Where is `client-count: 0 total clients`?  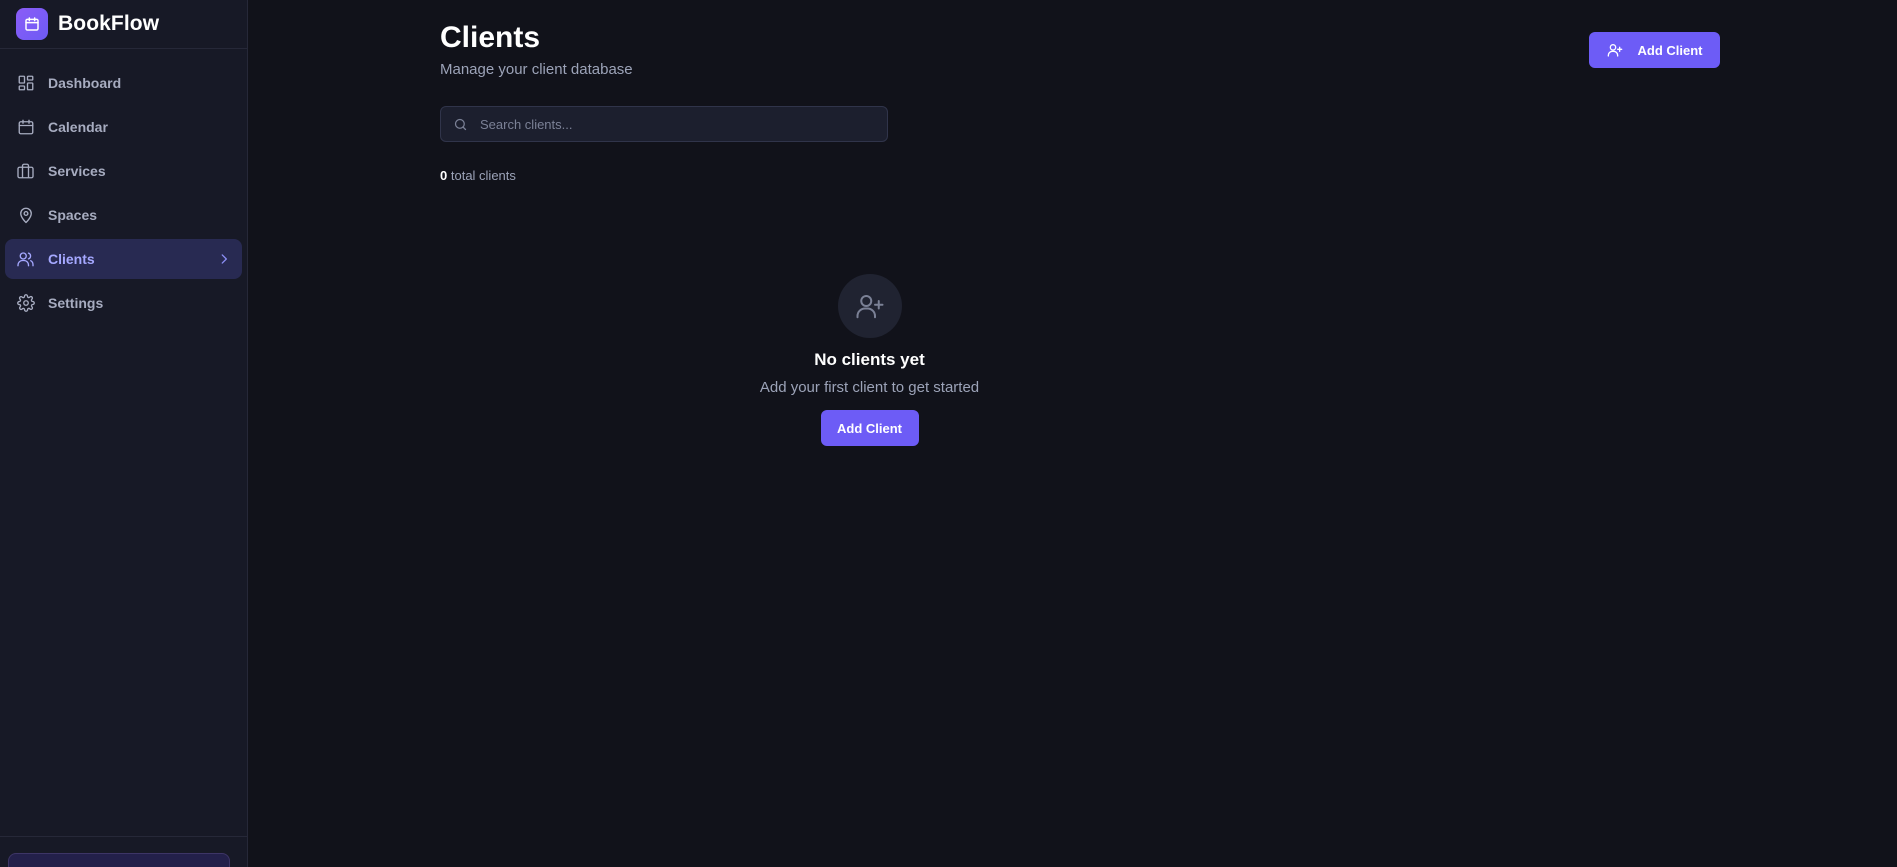
client-count: 0 total clients is located at coordinates (478, 175).